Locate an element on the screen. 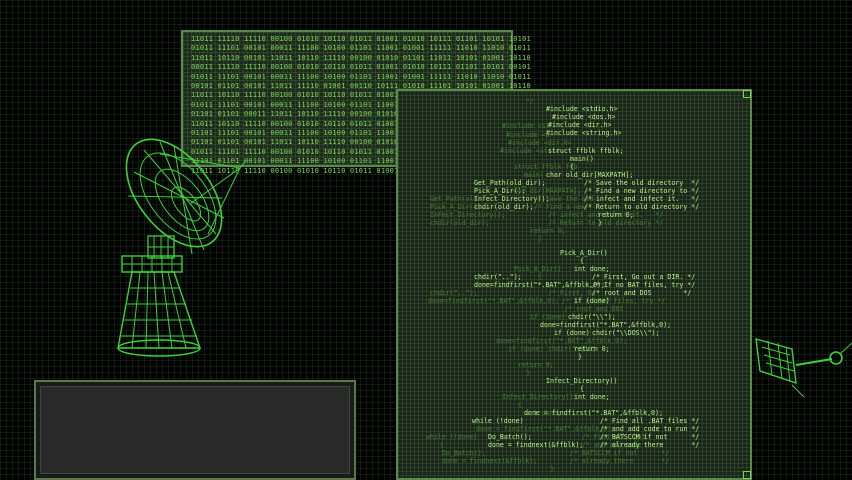 This screenshot has height=480, width=852. code-line: Infect_Directory(); is located at coordinates (468, 215).